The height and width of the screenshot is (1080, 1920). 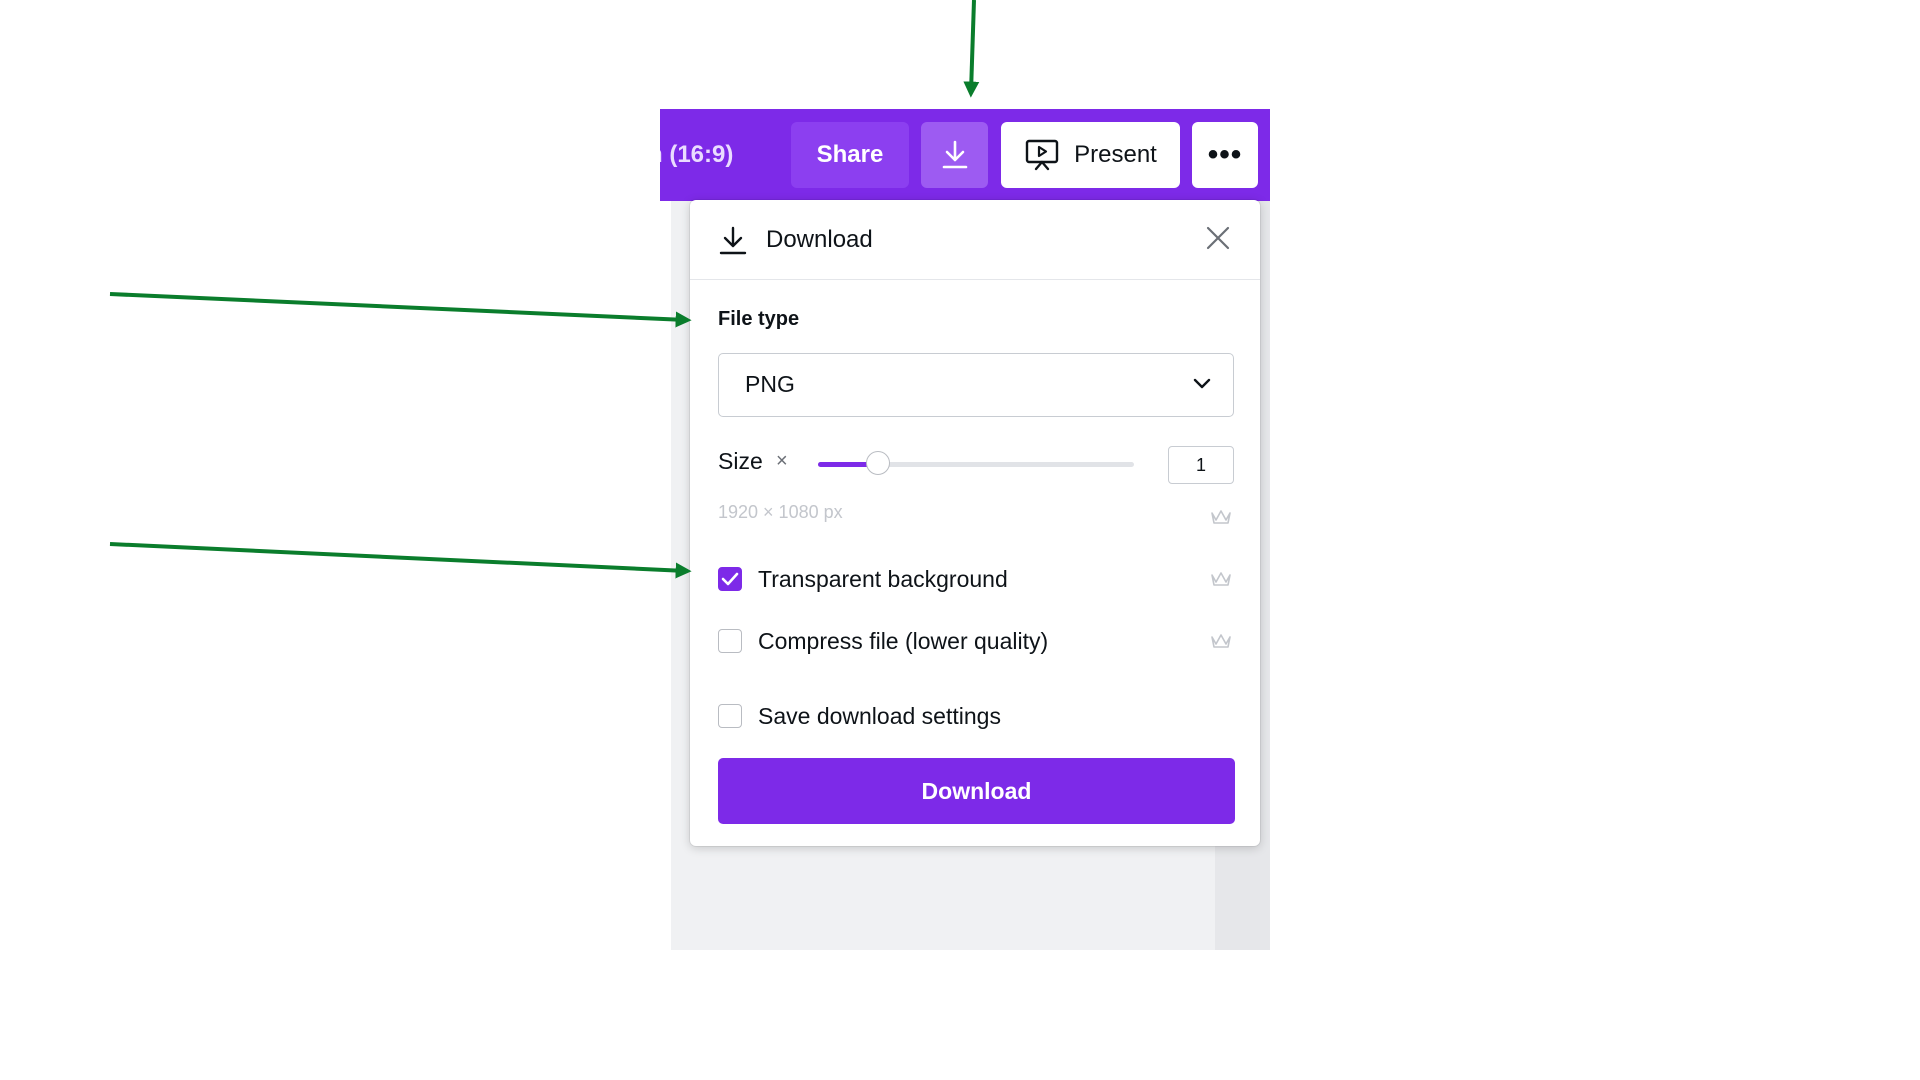 I want to click on present-button: Present, so click(x=1090, y=155).